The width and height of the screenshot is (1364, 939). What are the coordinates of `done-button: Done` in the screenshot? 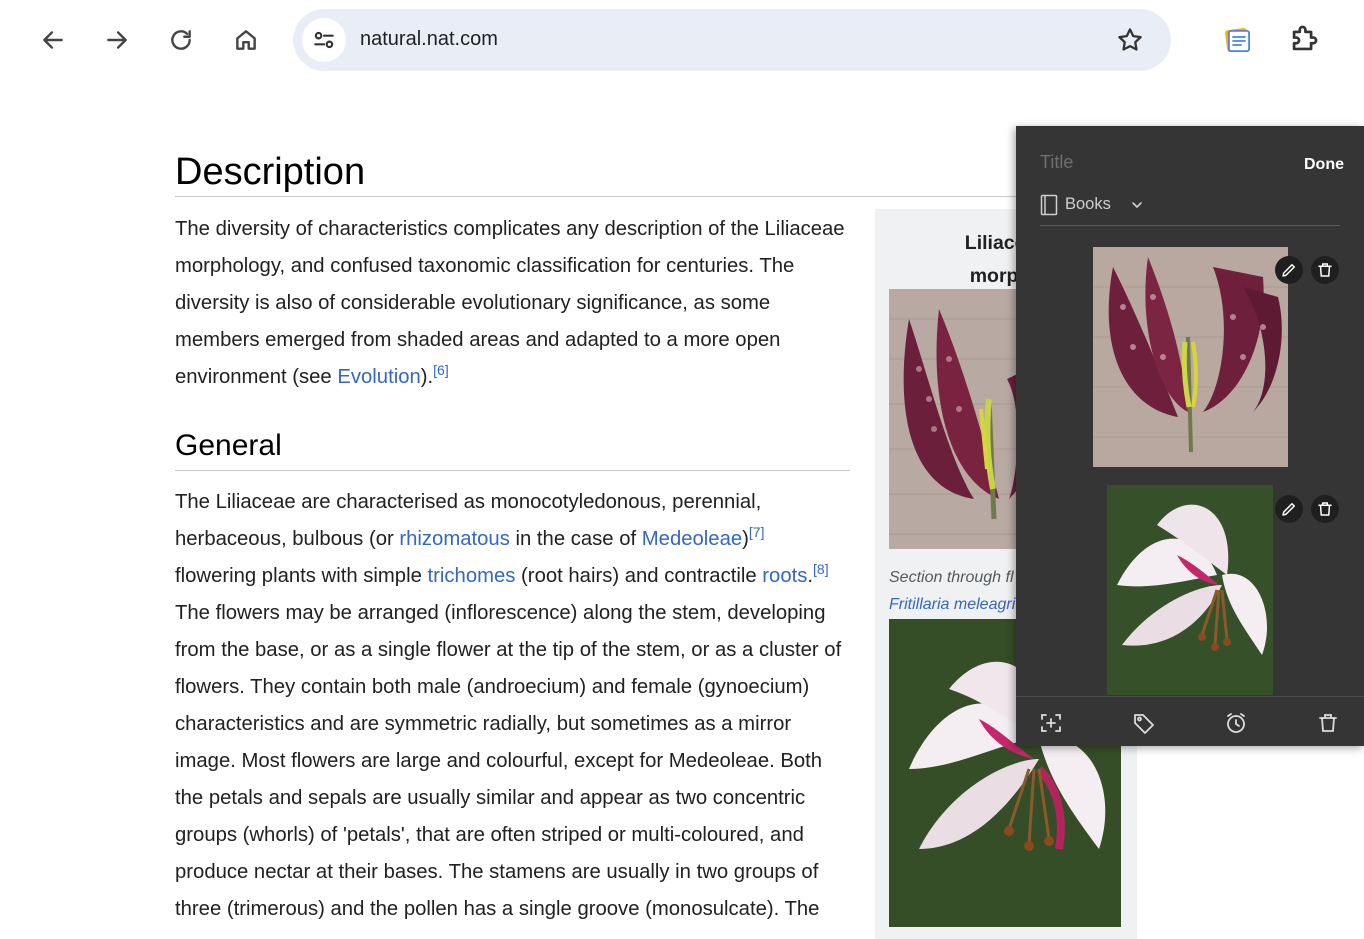 It's located at (1324, 165).